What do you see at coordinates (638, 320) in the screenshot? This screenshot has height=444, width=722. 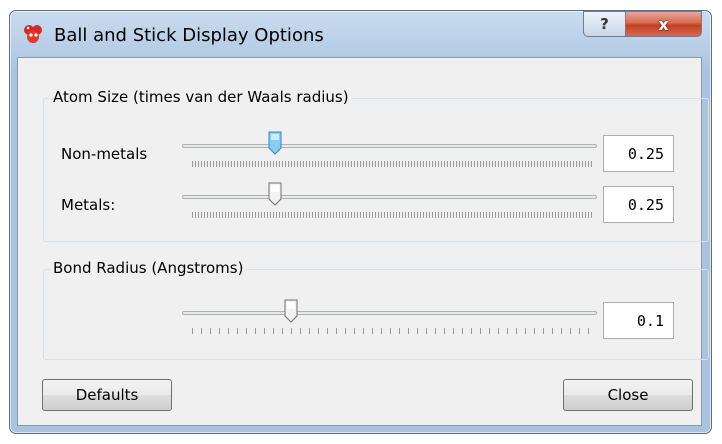 I see `bond-radius-value-field: 0.1` at bounding box center [638, 320].